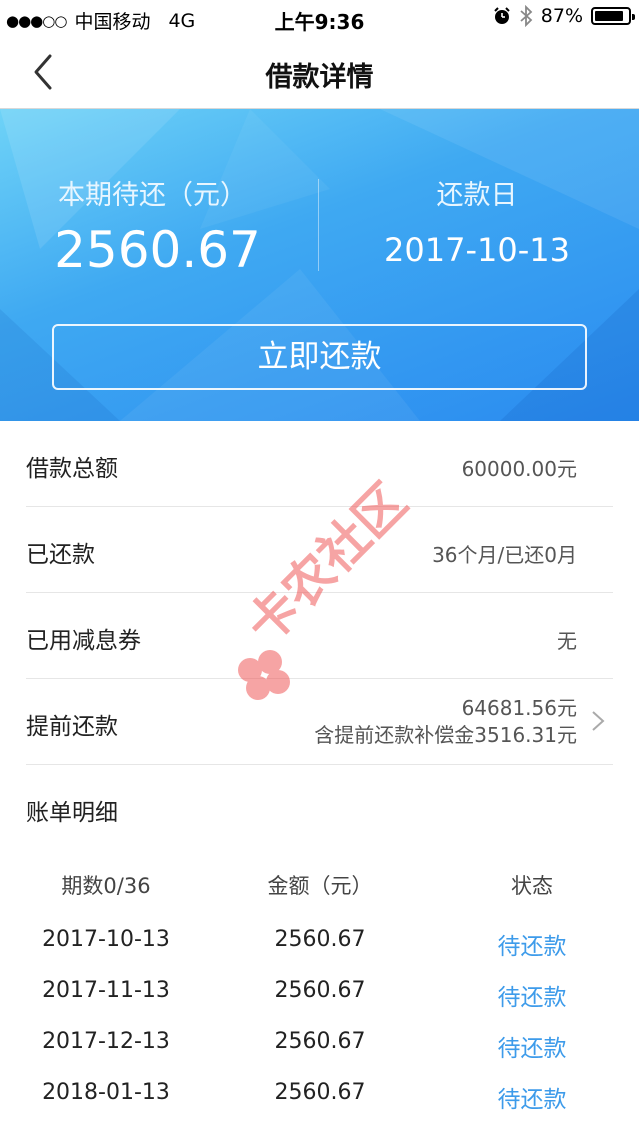 This screenshot has width=639, height=1136. Describe the element at coordinates (106, 886) in the screenshot. I see `header-period: 期数0/36` at that location.